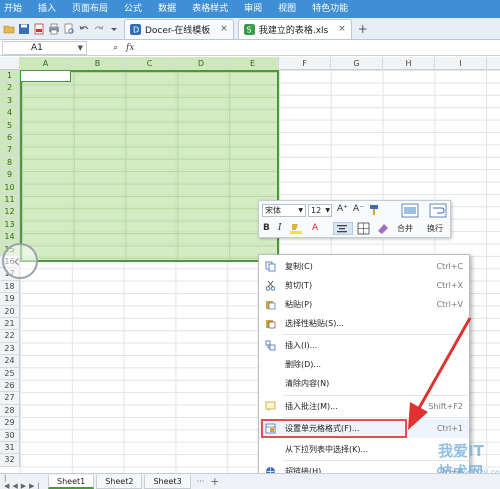 The height and width of the screenshot is (489, 500). I want to click on row-header: 29, so click(10, 423).